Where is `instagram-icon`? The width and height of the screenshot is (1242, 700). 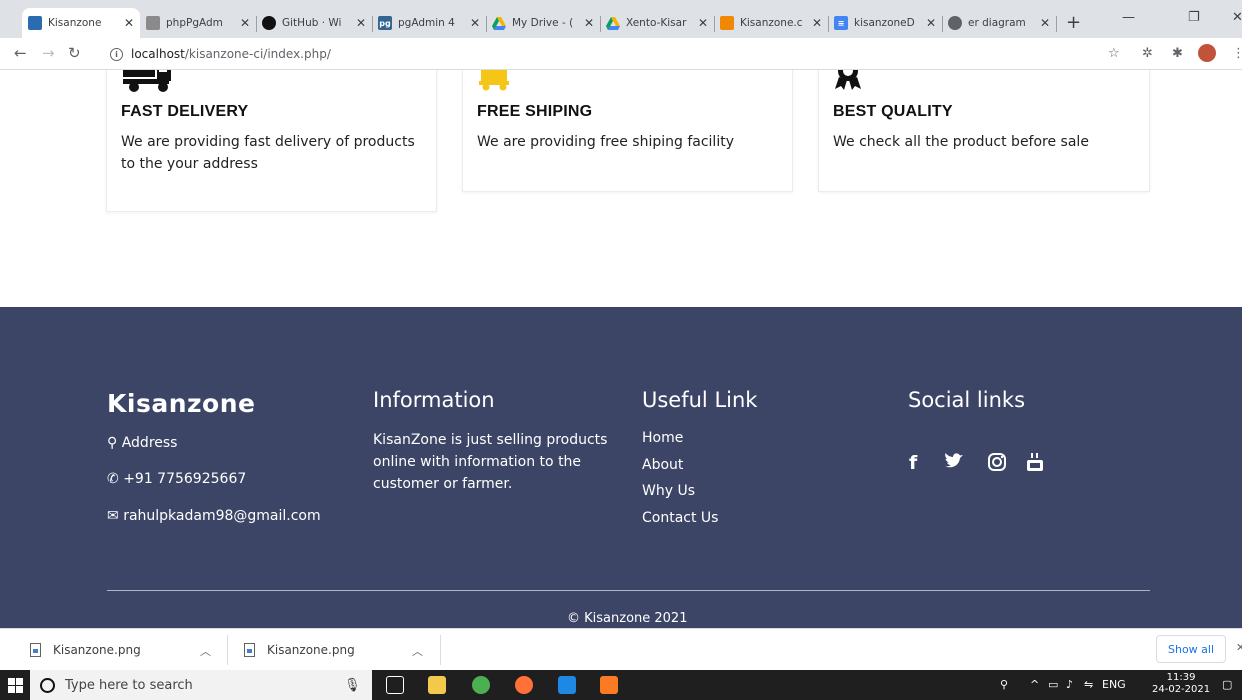
instagram-icon is located at coordinates (997, 464).